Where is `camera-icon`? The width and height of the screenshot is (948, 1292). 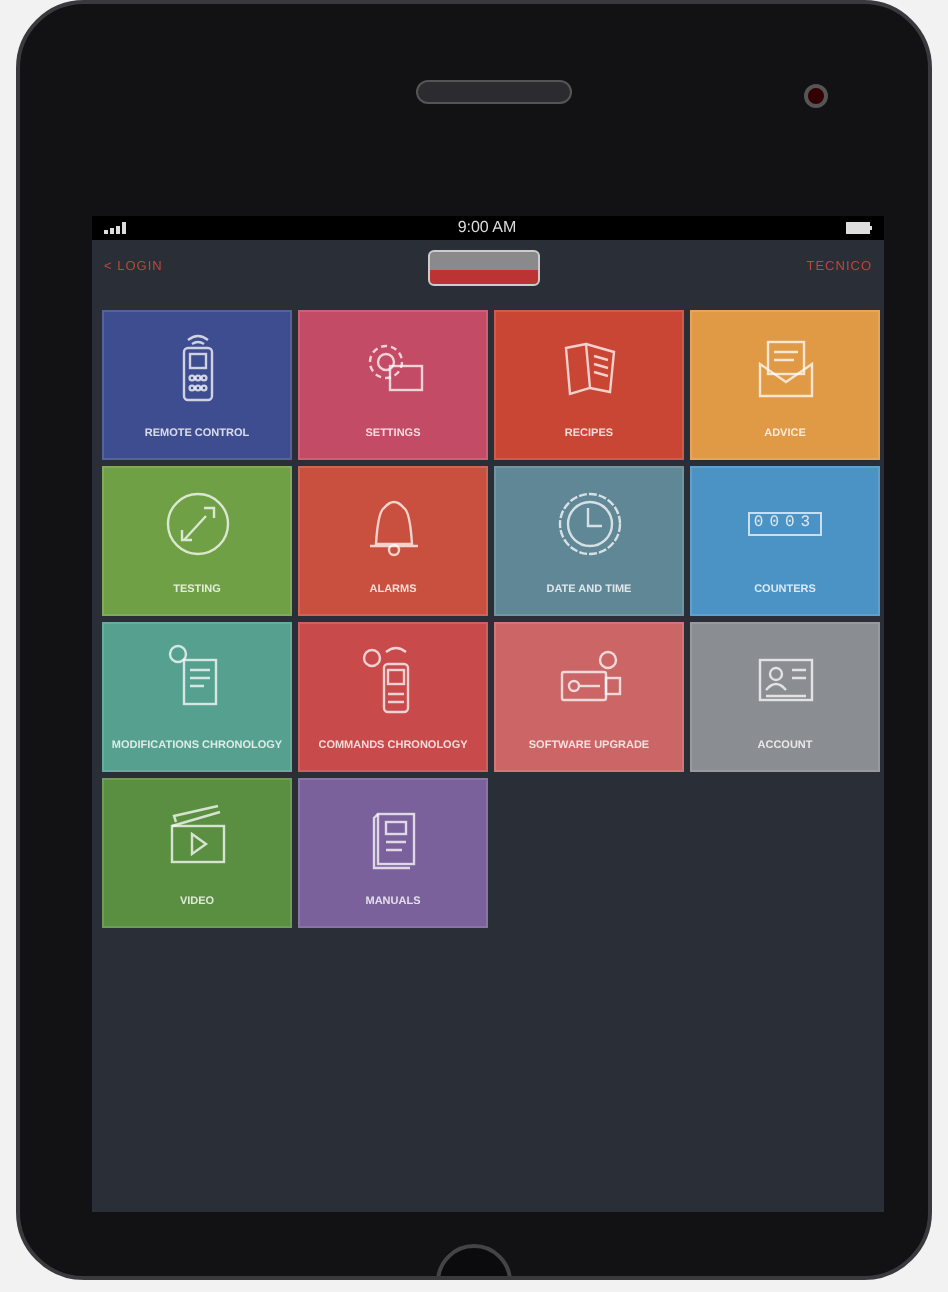 camera-icon is located at coordinates (816, 96).